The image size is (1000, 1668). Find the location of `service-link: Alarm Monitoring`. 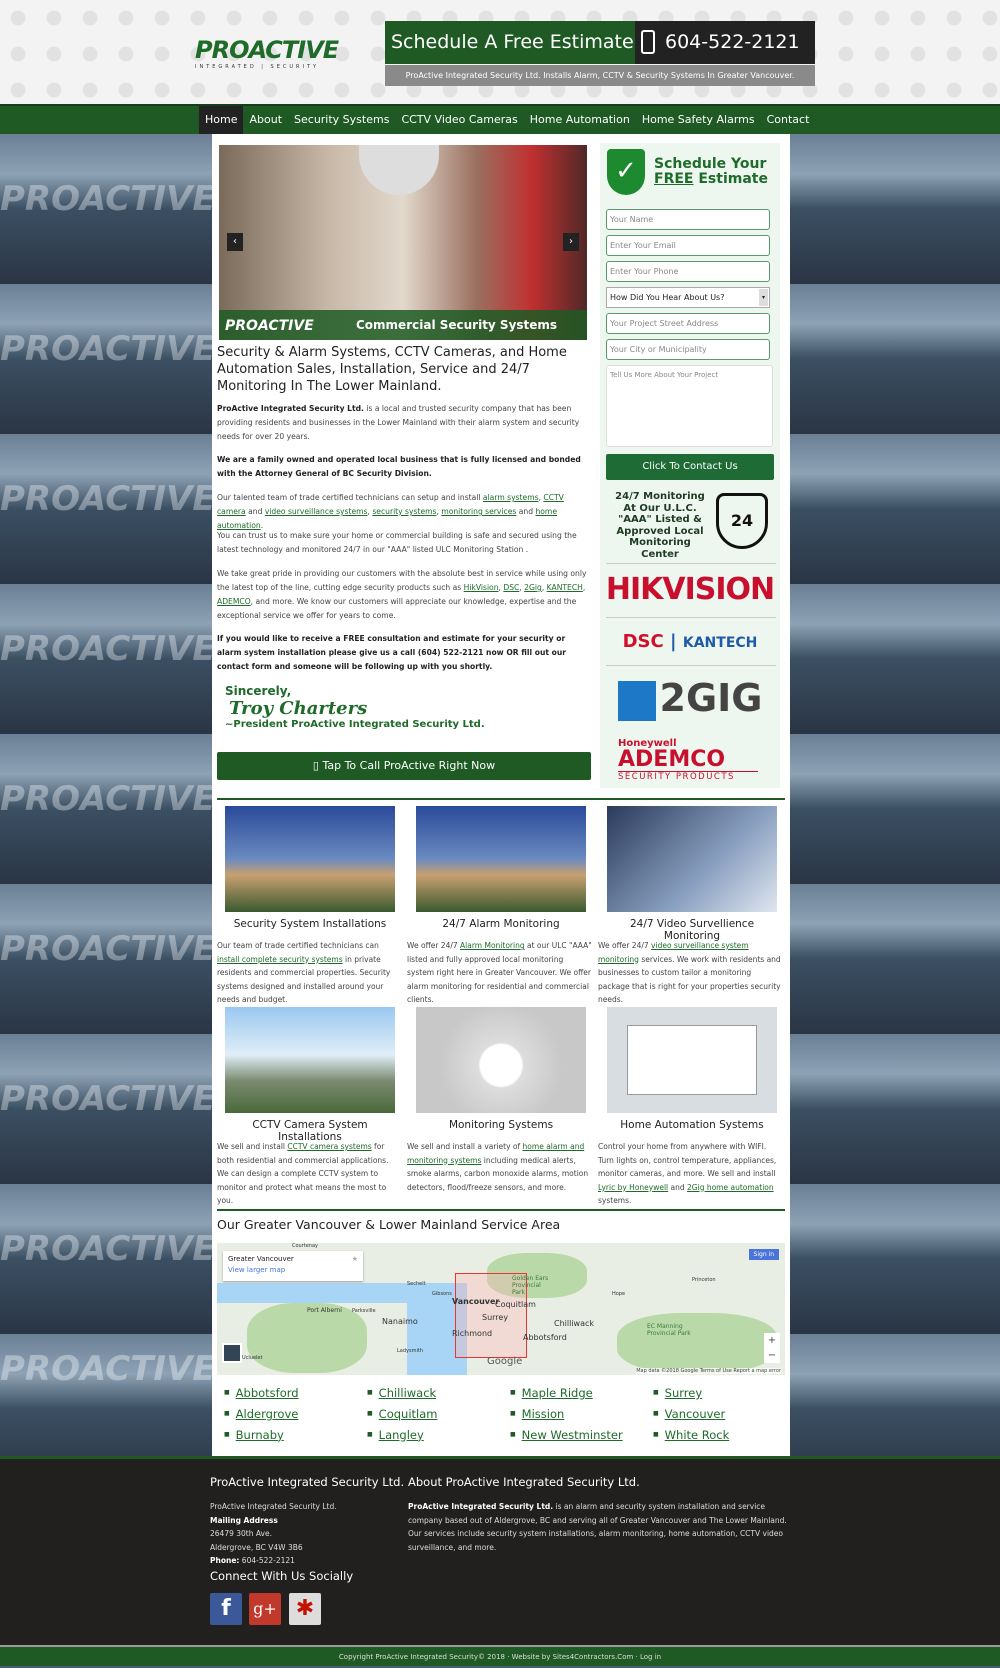

service-link: Alarm Monitoring is located at coordinates (492, 945).